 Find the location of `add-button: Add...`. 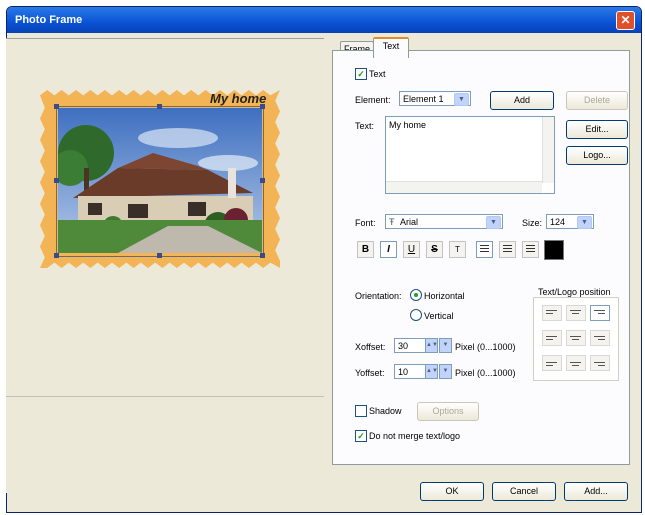

add-button: Add... is located at coordinates (596, 491).